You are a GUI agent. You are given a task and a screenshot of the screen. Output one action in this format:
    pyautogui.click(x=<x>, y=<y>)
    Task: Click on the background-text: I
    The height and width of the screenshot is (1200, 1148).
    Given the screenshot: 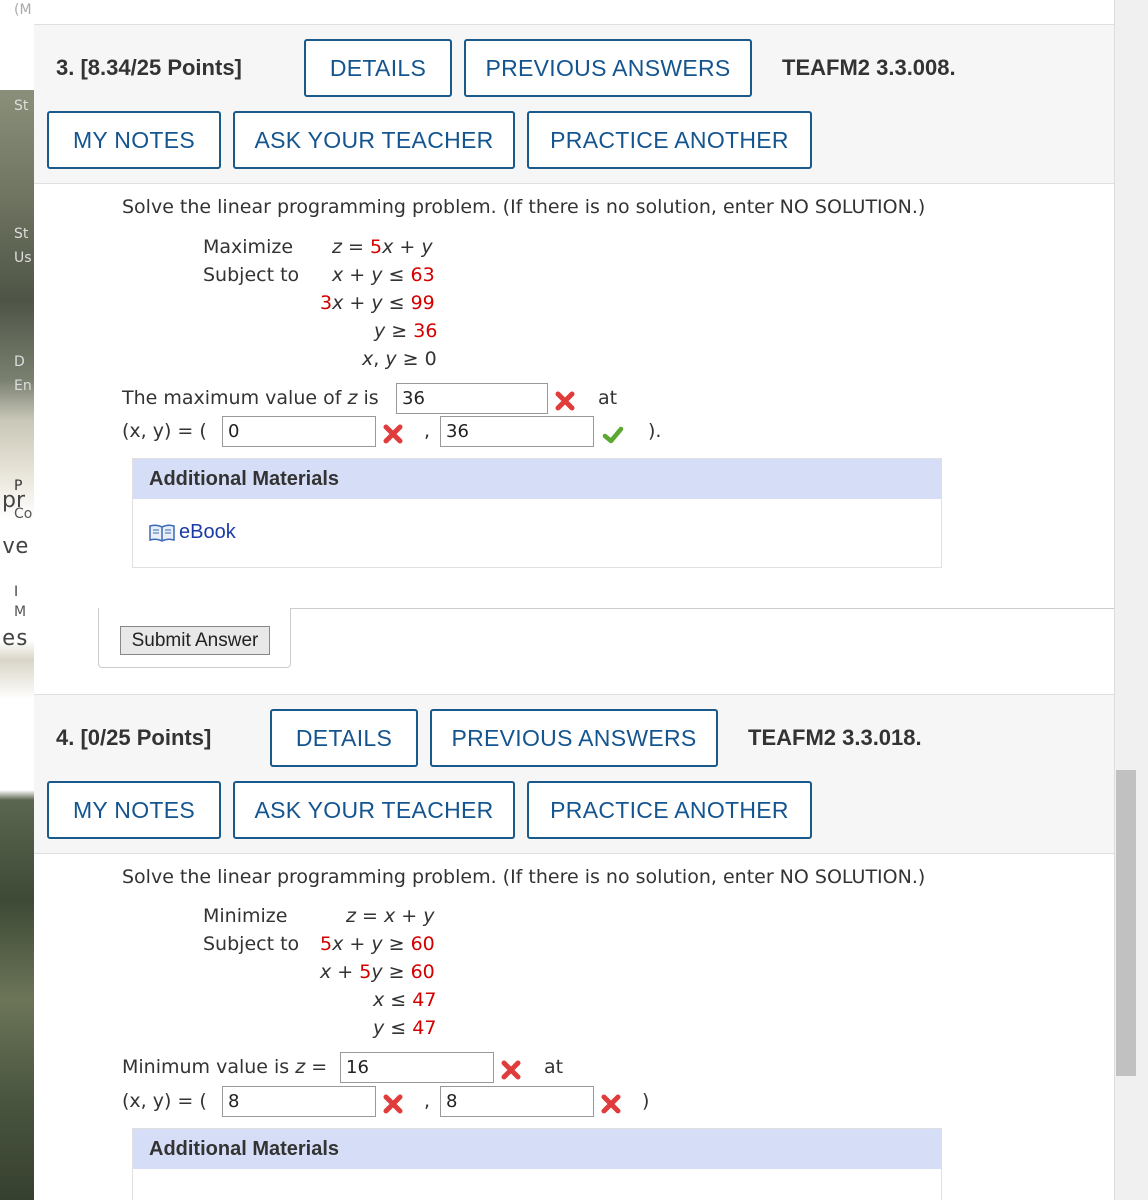 What is the action you would take?
    pyautogui.click(x=16, y=592)
    